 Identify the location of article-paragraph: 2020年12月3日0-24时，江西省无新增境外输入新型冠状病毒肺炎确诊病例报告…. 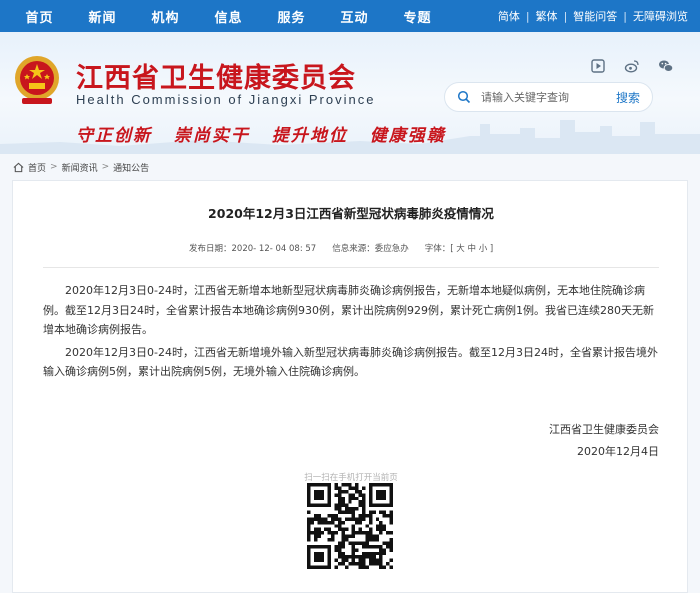
(350, 362).